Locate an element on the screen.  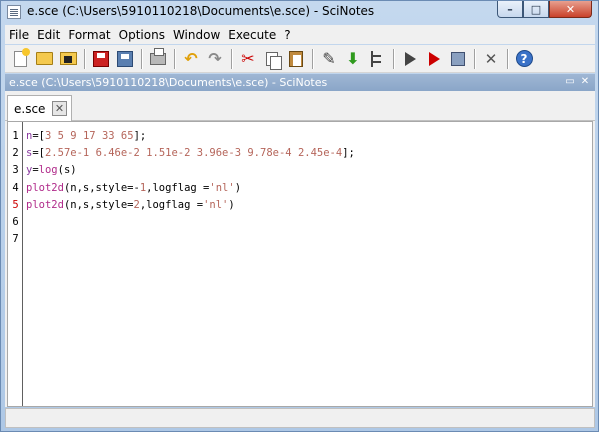
tab-bar: e.sce ✕ is located at coordinates (300, 106).